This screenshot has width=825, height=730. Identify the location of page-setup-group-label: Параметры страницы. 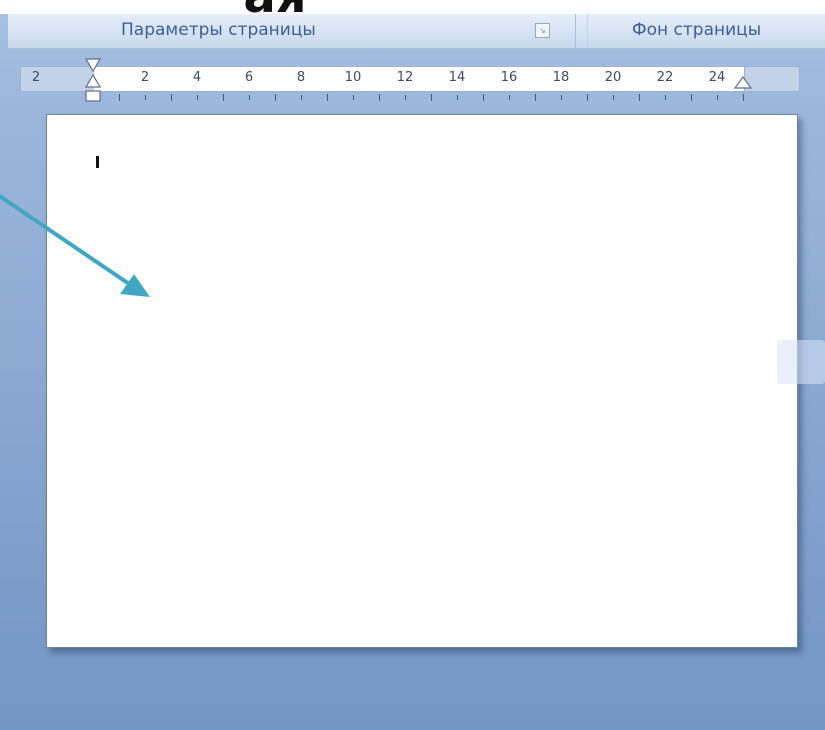
(218, 30).